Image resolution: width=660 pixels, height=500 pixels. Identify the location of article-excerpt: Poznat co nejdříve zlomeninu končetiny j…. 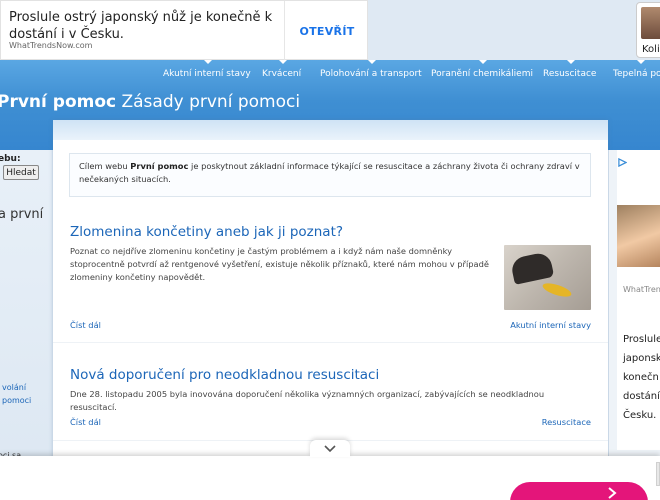
(279, 264).